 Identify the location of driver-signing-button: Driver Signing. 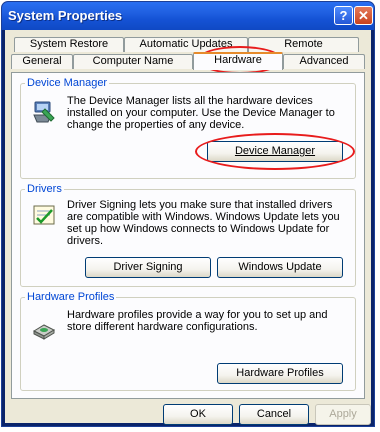
(148, 267).